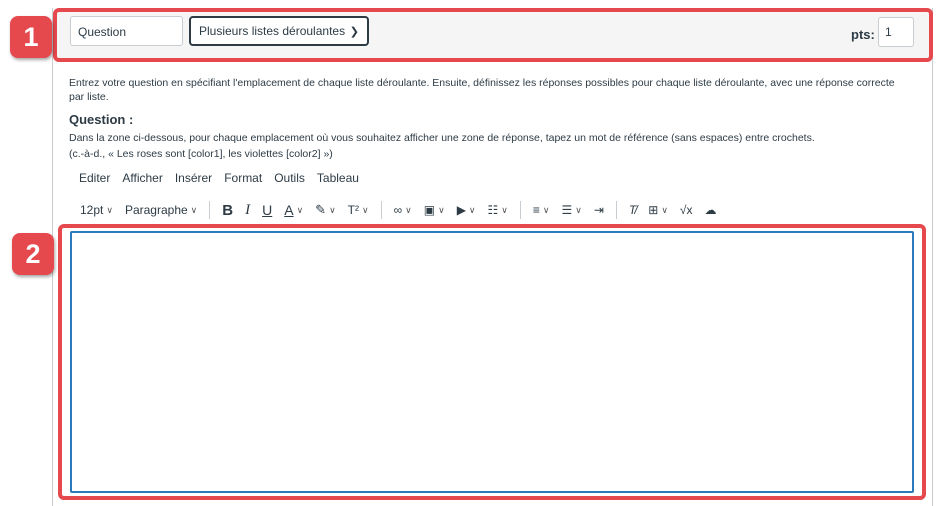 The height and width of the screenshot is (506, 940). I want to click on text-color-button: A ∨, so click(293, 210).